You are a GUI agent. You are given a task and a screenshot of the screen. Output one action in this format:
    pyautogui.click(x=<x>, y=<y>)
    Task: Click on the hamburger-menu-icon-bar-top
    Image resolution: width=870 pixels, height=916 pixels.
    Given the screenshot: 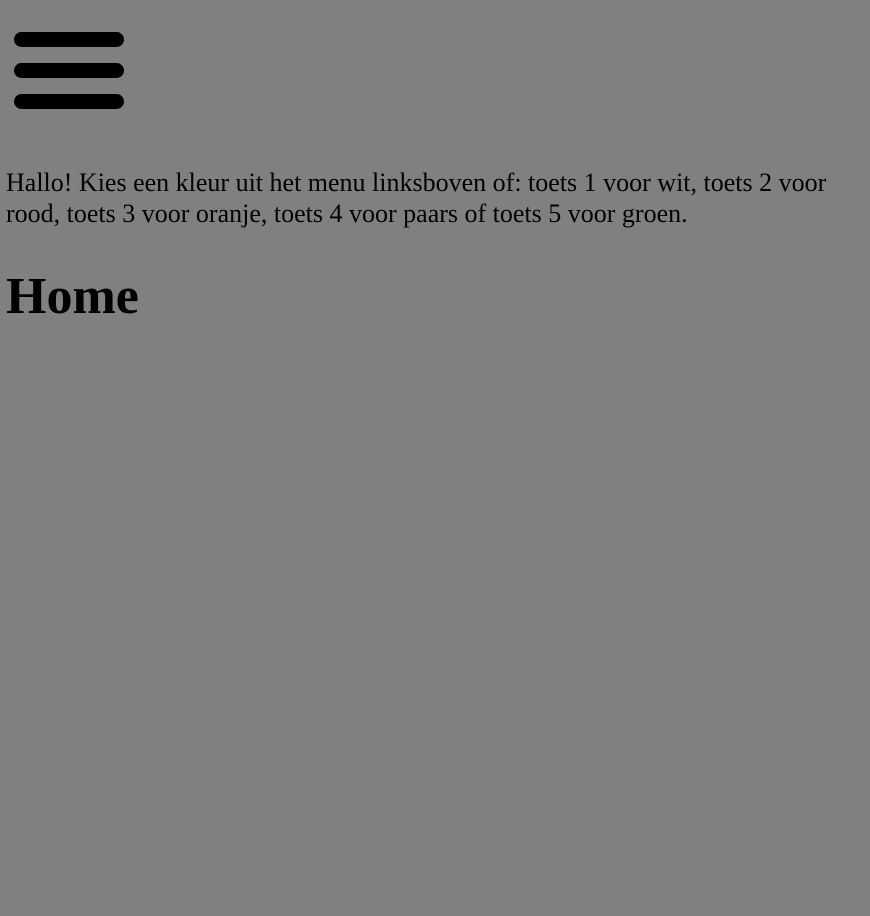 What is the action you would take?
    pyautogui.click(x=69, y=39)
    